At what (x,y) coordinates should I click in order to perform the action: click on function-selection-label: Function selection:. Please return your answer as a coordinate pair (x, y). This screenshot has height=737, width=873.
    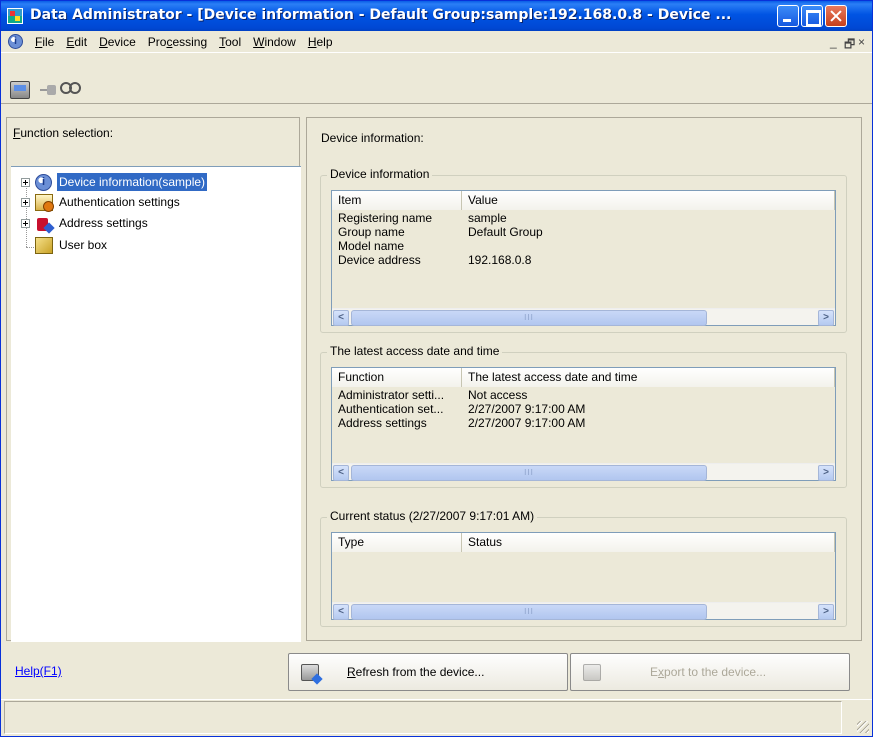
    Looking at the image, I should click on (63, 133).